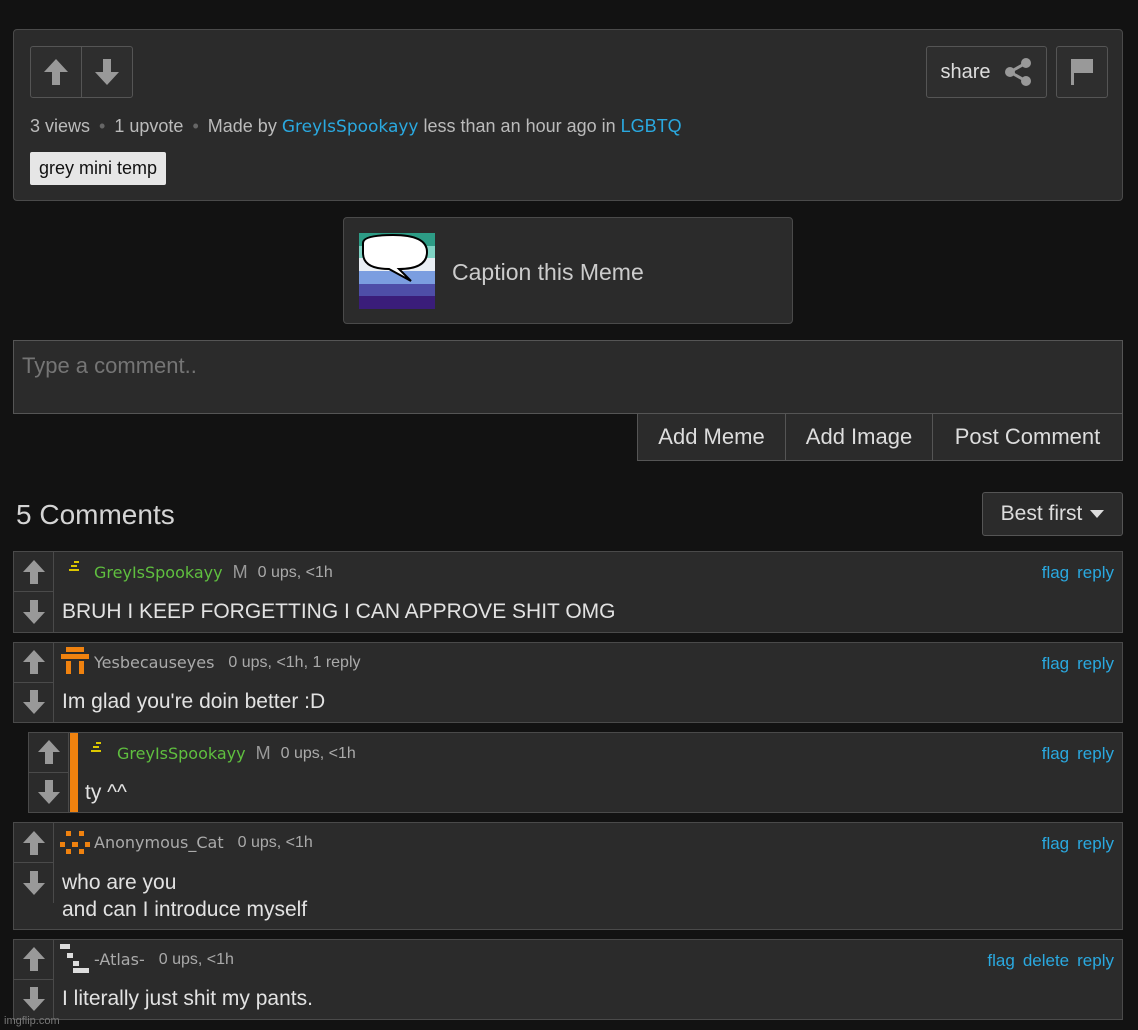  What do you see at coordinates (986, 72) in the screenshot?
I see `share-button: share` at bounding box center [986, 72].